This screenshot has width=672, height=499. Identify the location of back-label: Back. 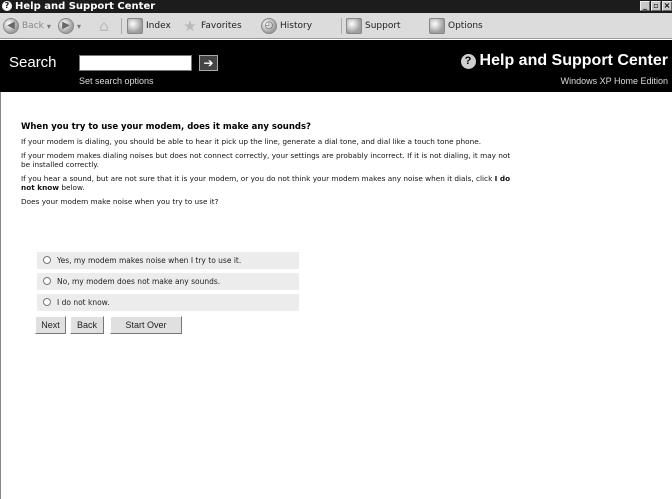
(33, 26).